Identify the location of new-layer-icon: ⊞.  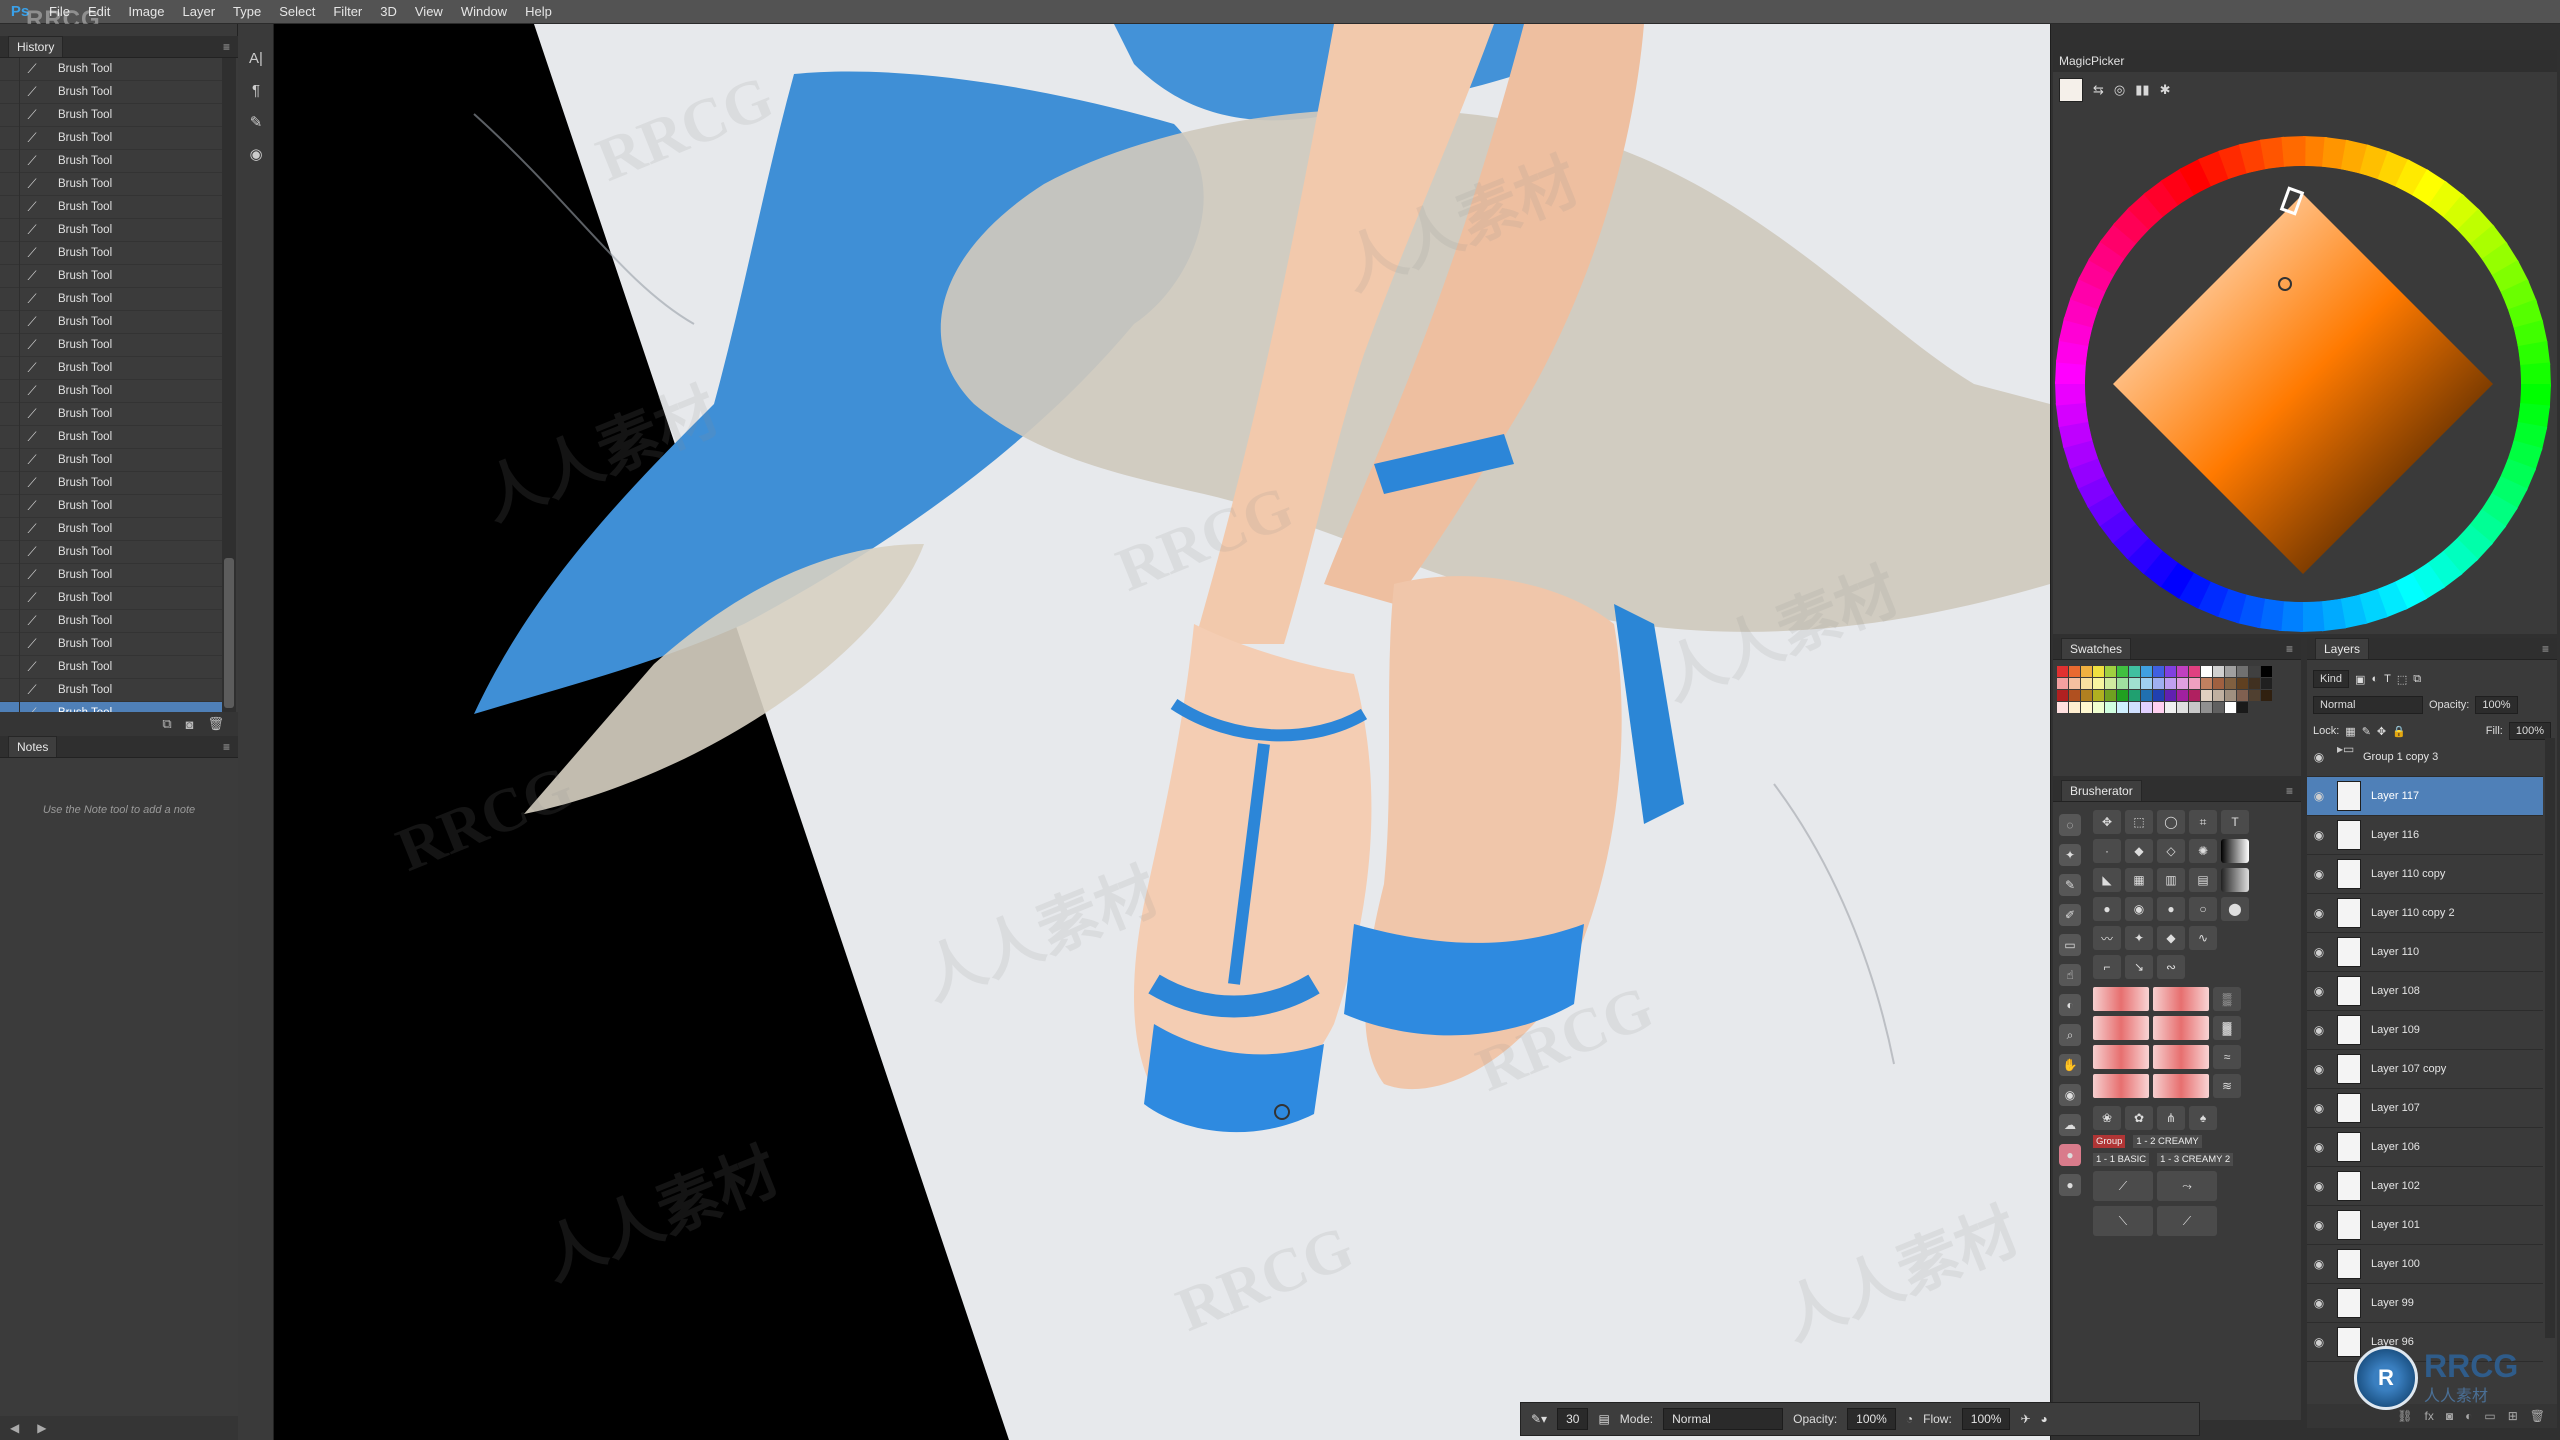
(2513, 1416).